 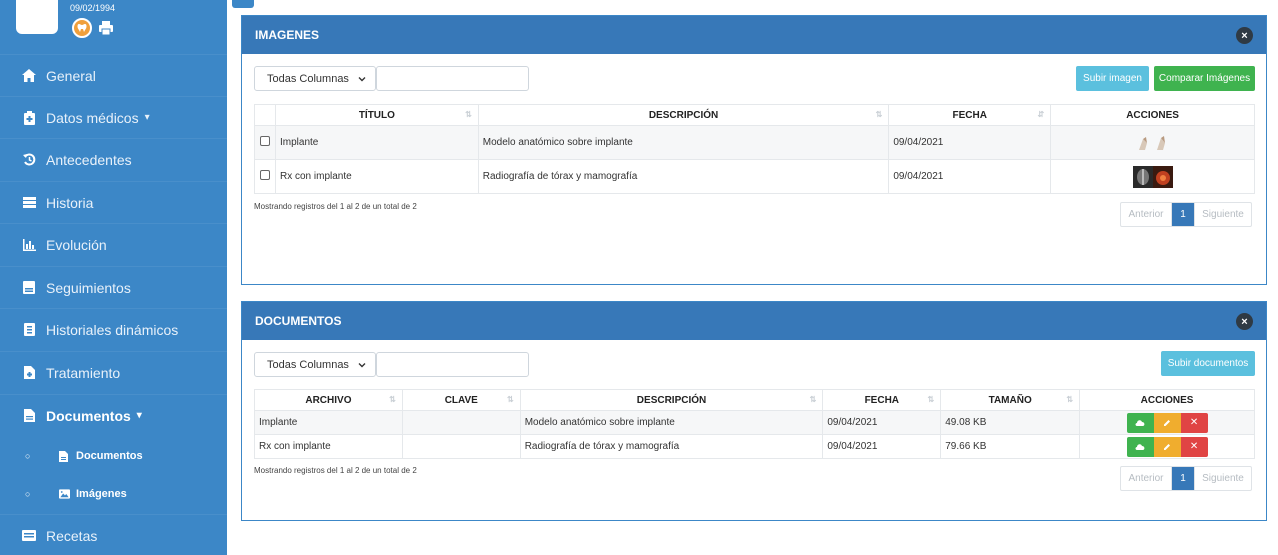 What do you see at coordinates (113, 75) in the screenshot?
I see `sidebar-item-general: General` at bounding box center [113, 75].